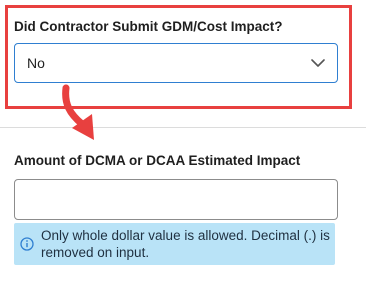 Image resolution: width=366 pixels, height=303 pixels. Describe the element at coordinates (36, 63) in the screenshot. I see `gdm-select-value: No` at that location.